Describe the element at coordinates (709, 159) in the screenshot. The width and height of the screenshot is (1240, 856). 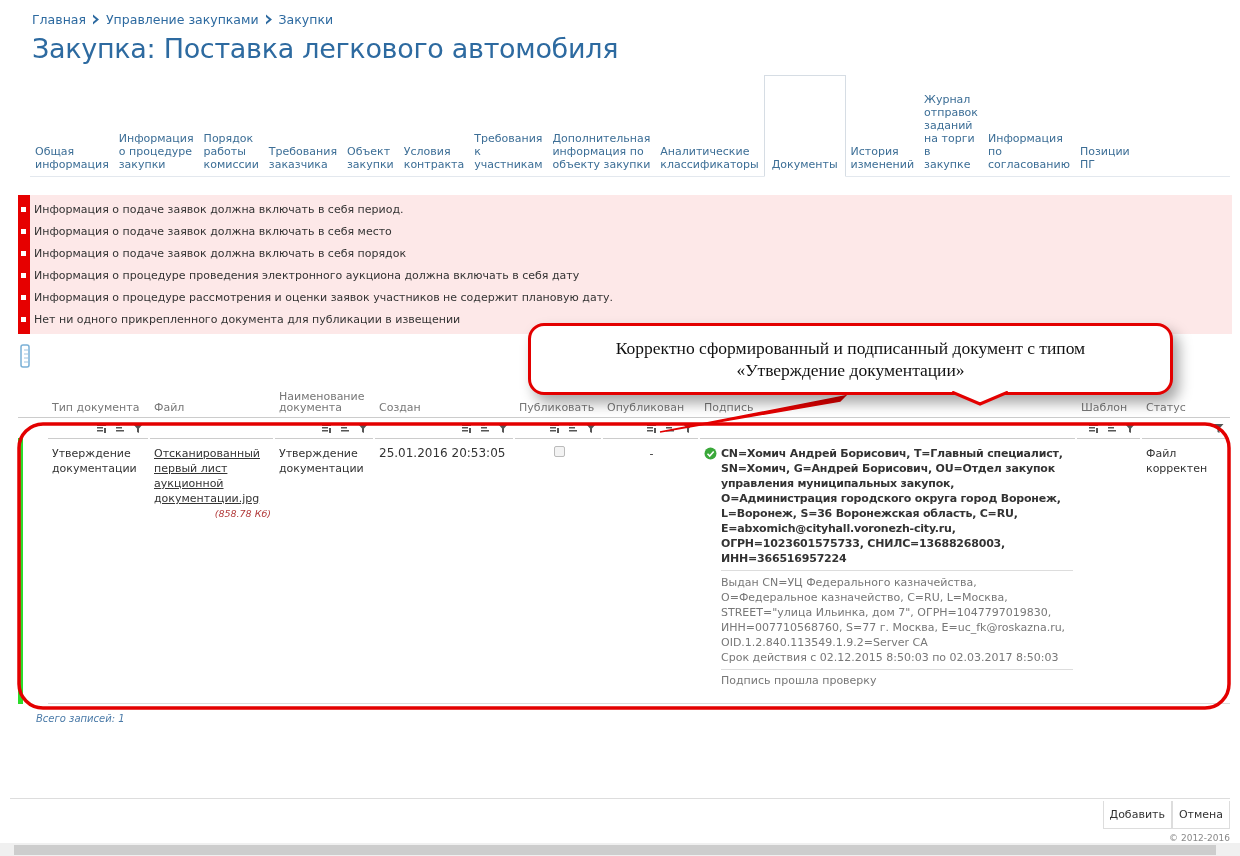
I see `tab: Аналитические классификаторы` at that location.